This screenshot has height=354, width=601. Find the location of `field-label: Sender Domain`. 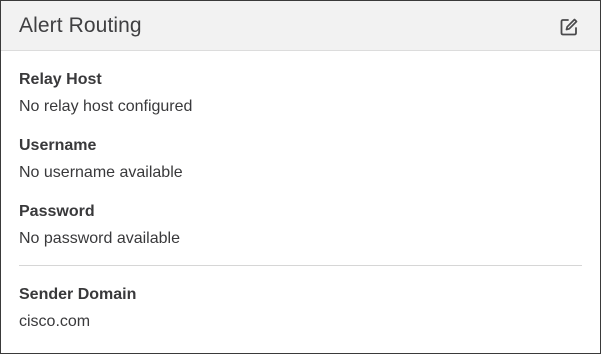

field-label: Sender Domain is located at coordinates (78, 294).